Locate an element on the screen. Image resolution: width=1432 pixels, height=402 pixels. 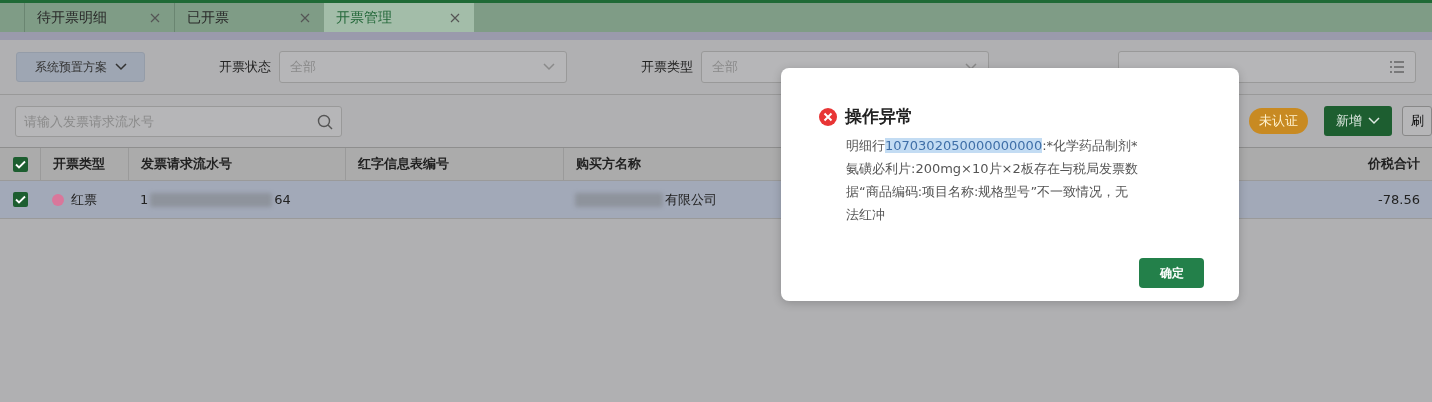
add-button: 新增 is located at coordinates (1358, 121).